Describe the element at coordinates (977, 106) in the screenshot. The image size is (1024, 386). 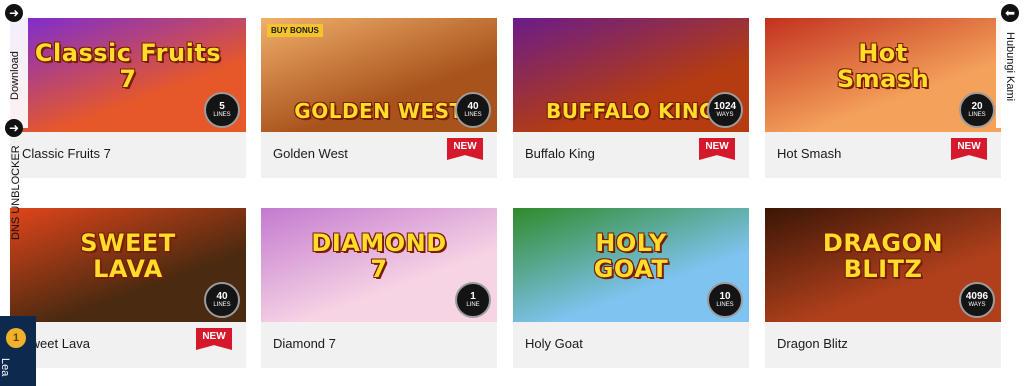
I see `lines-value: 20` at that location.